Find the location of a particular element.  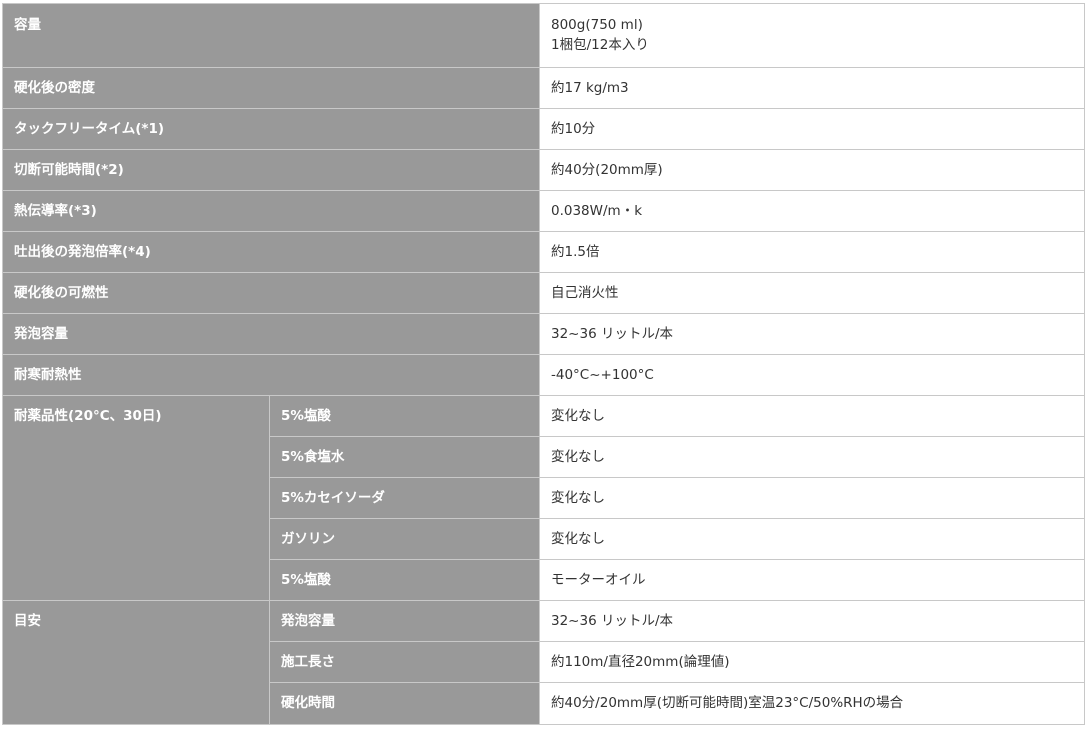

table-row: タックフリータイム(*1) 約10分 is located at coordinates (543, 129).